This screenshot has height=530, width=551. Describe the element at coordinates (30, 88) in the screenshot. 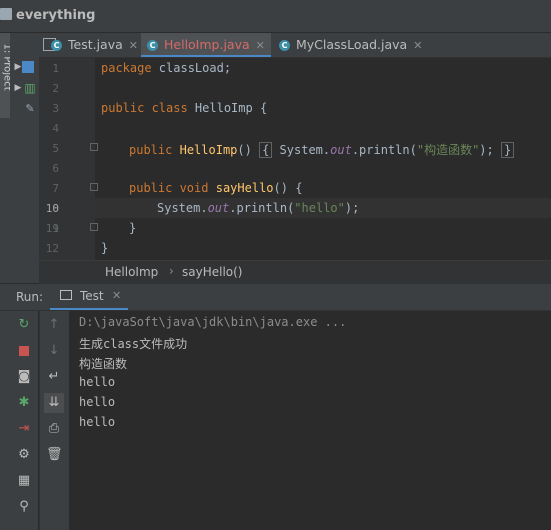

I see `libraries-icon: ▥` at that location.